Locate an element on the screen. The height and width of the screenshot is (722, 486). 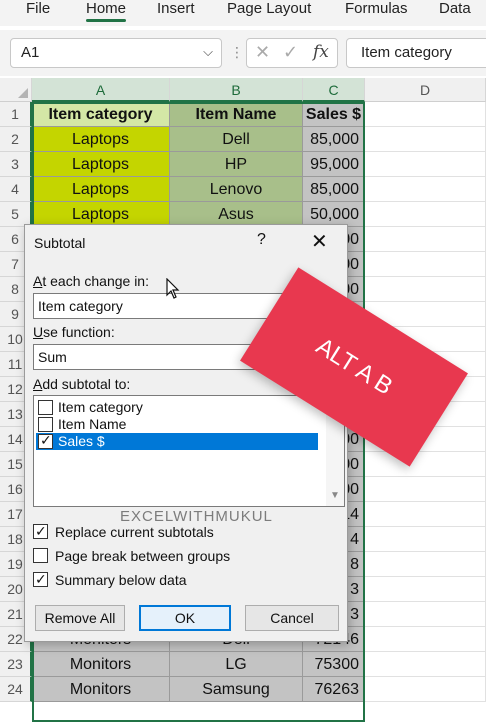
cell-c2: 85,000 is located at coordinates (334, 139).